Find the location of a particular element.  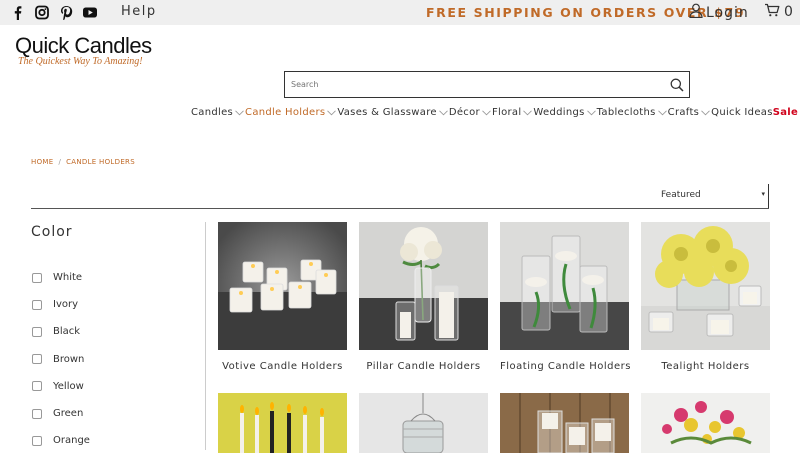

nav-item-candles: Candles is located at coordinates (218, 112).